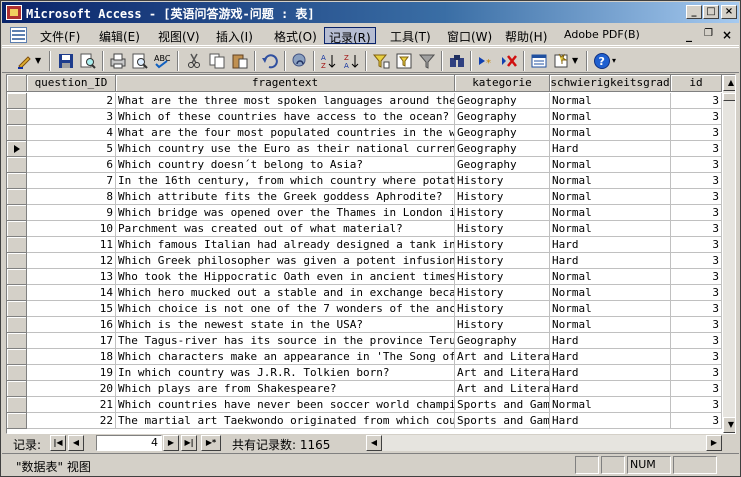 Image resolution: width=741 pixels, height=477 pixels. I want to click on cell-question-id: 4, so click(71, 133).